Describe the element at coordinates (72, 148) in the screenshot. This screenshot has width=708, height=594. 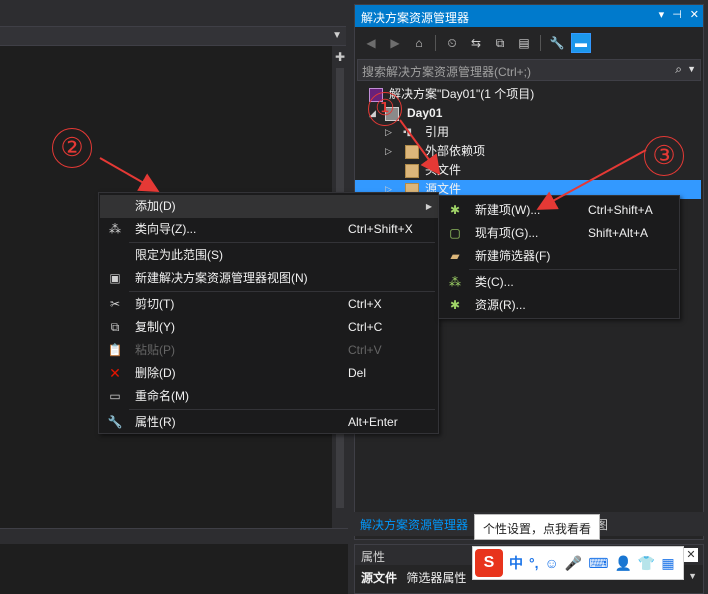
I see `annotation-circle-2: ②` at that location.